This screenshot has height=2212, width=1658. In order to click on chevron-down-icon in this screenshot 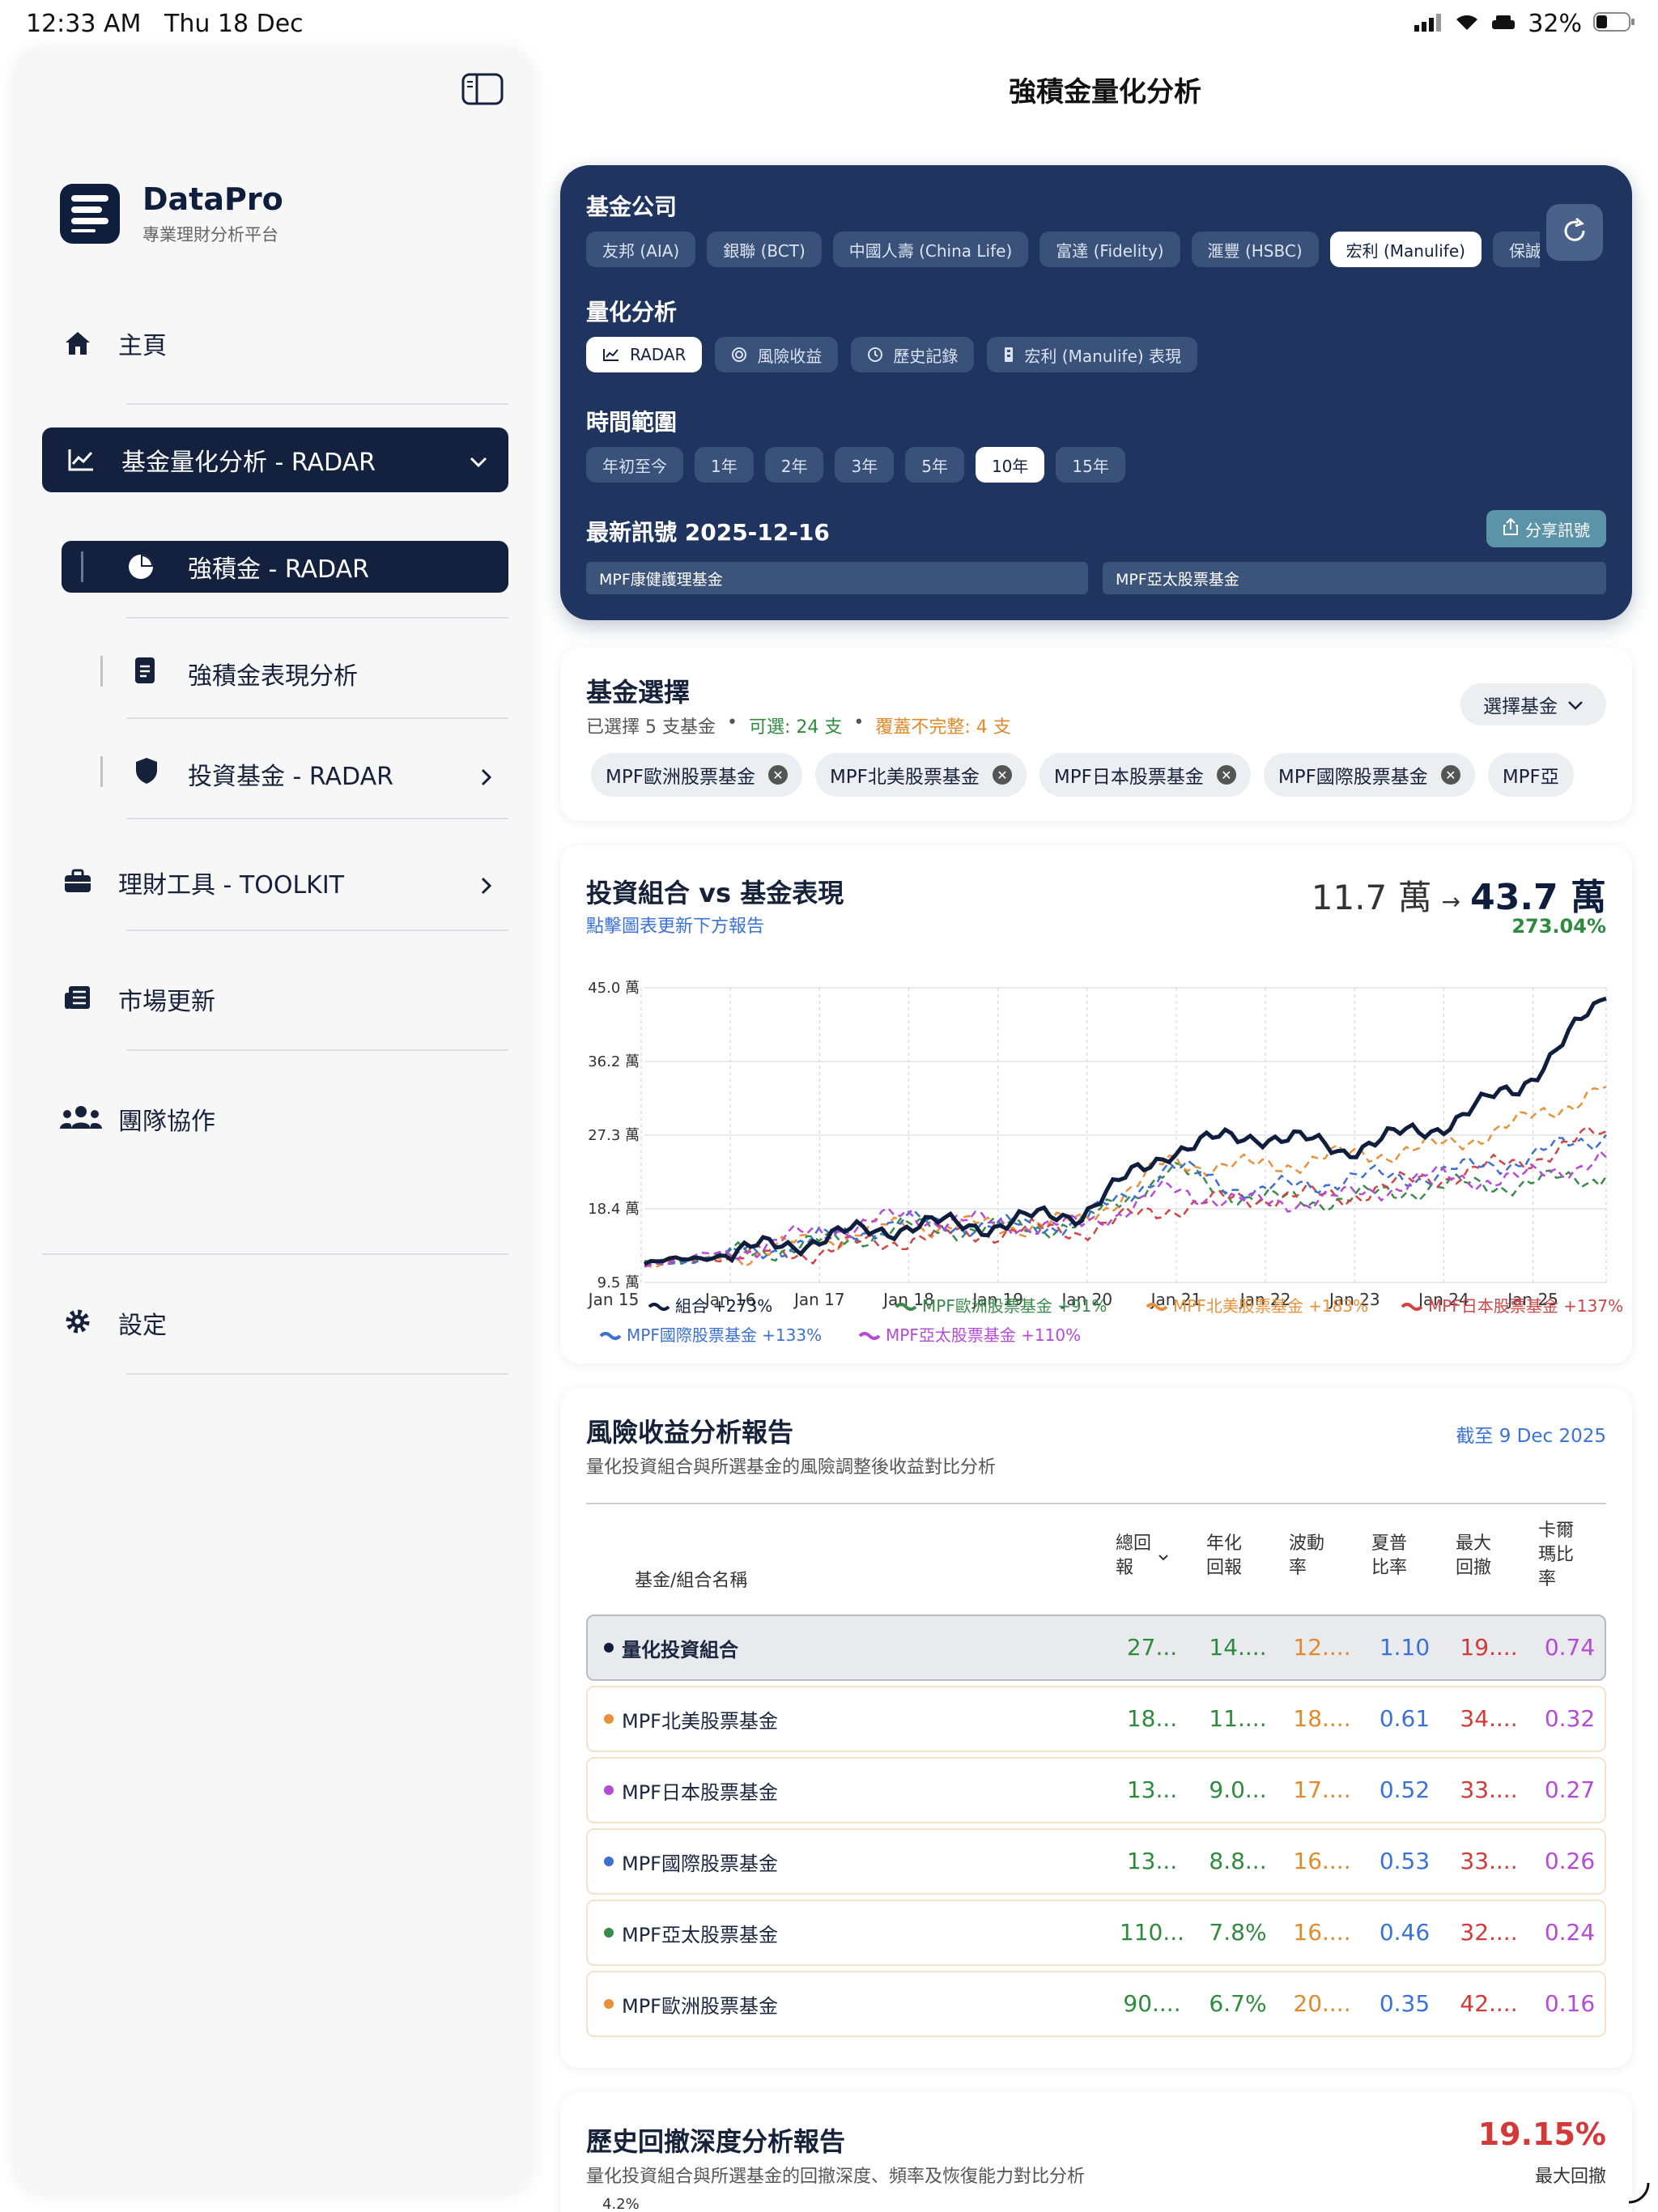, I will do `click(1575, 705)`.